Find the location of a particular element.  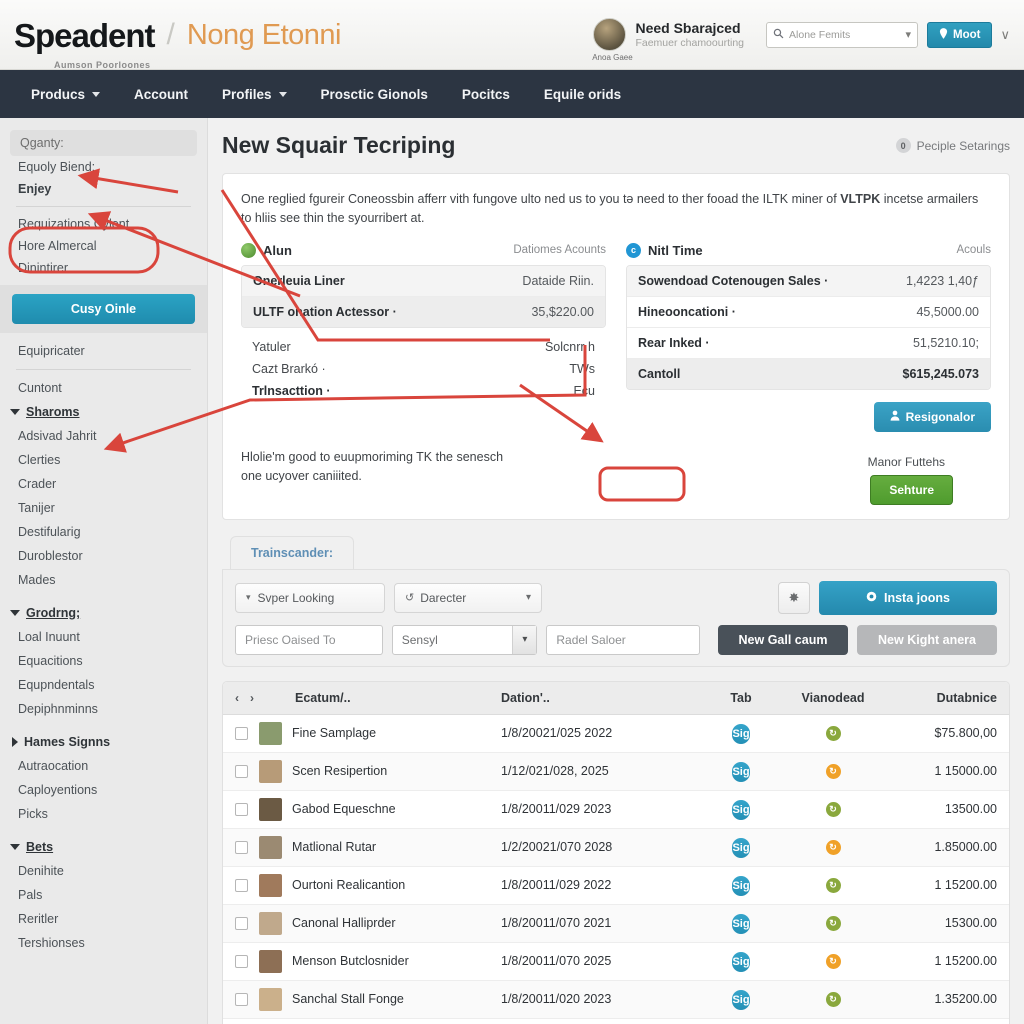

sidebar-item-0-2: Crader is located at coordinates (103, 484).